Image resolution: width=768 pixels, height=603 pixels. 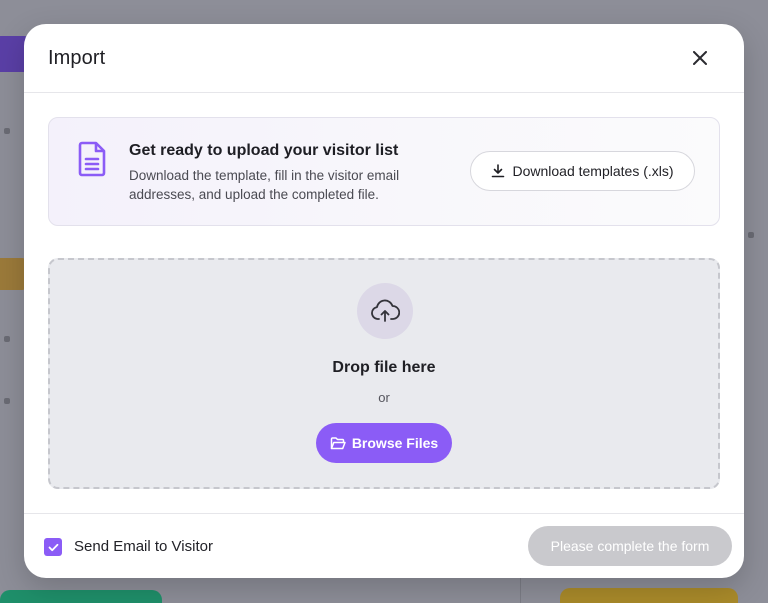 What do you see at coordinates (630, 546) in the screenshot?
I see `submit-button: Please complete the form` at bounding box center [630, 546].